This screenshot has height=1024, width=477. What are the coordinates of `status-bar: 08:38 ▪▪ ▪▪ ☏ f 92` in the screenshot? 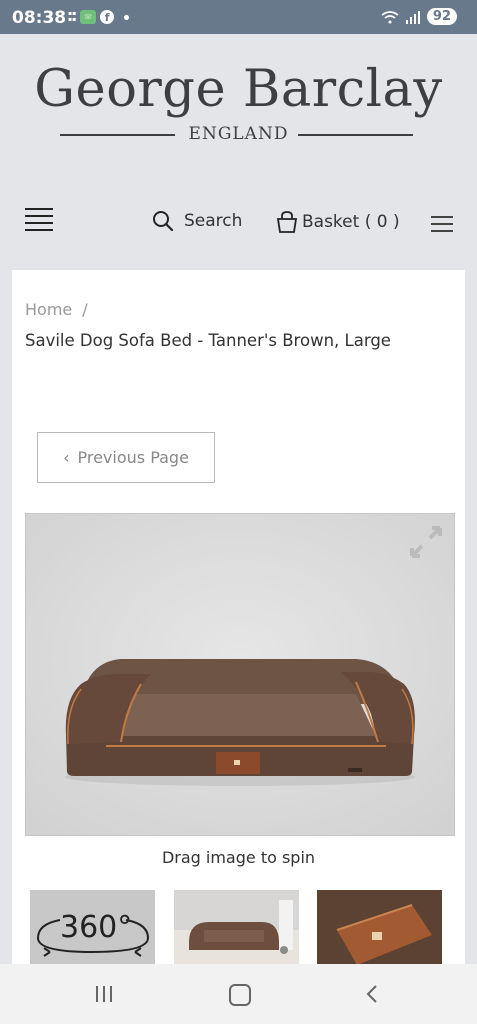 It's located at (238, 17).